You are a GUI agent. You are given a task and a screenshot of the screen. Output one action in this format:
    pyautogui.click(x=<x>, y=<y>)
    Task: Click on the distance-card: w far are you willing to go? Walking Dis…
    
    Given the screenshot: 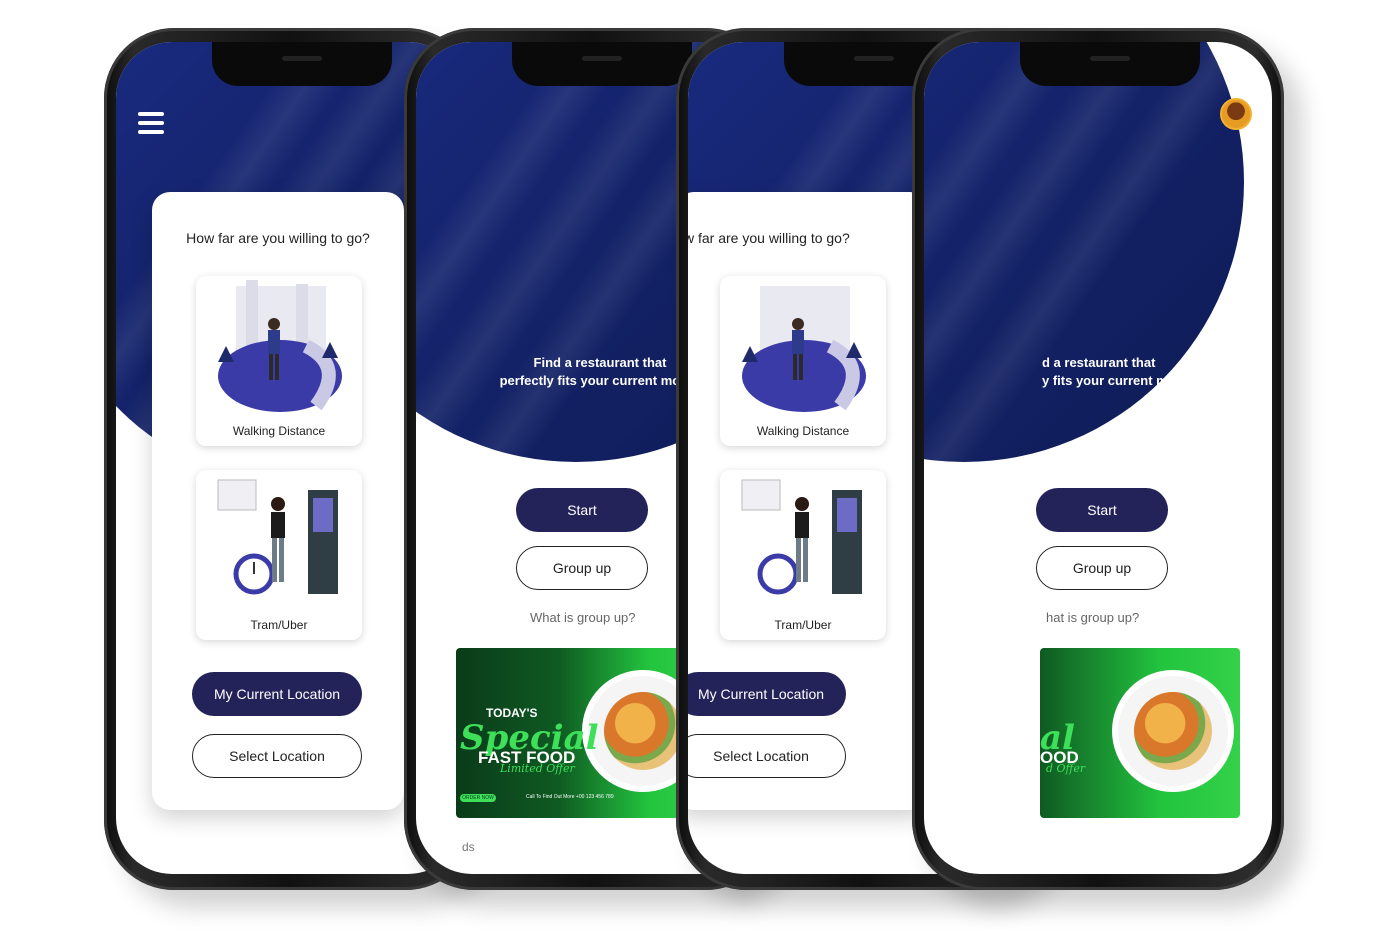 What is the action you would take?
    pyautogui.click(x=808, y=501)
    